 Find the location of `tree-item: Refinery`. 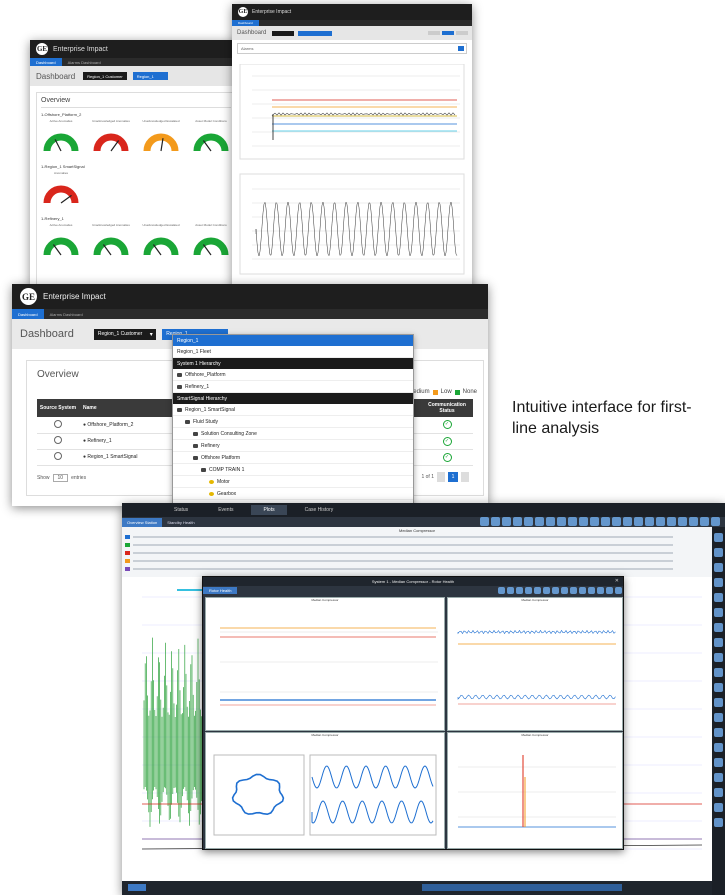

tree-item: Refinery is located at coordinates (293, 446).